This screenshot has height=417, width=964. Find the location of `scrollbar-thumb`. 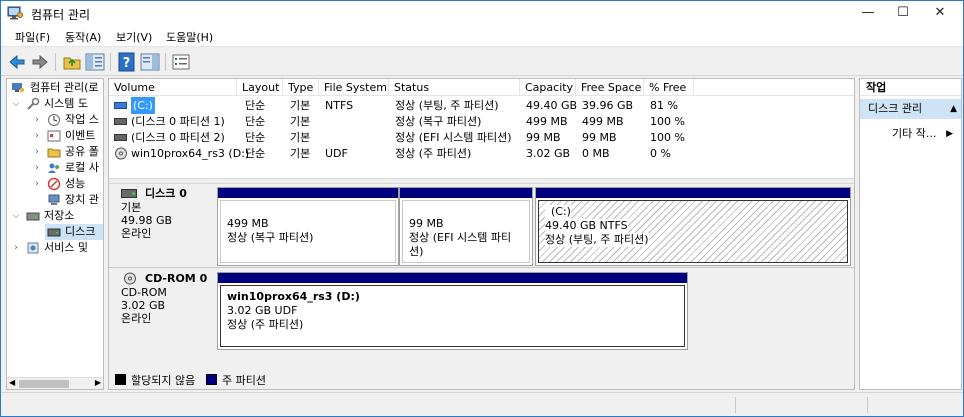

scrollbar-thumb is located at coordinates (44, 384).